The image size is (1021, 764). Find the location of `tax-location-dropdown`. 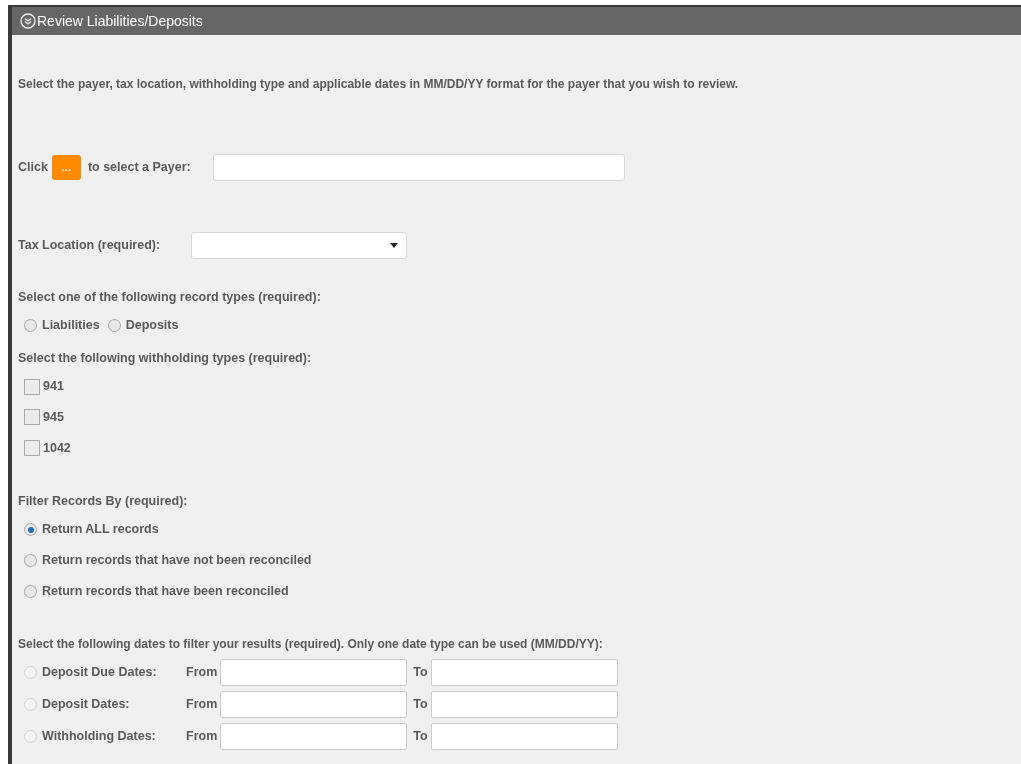

tax-location-dropdown is located at coordinates (299, 245).